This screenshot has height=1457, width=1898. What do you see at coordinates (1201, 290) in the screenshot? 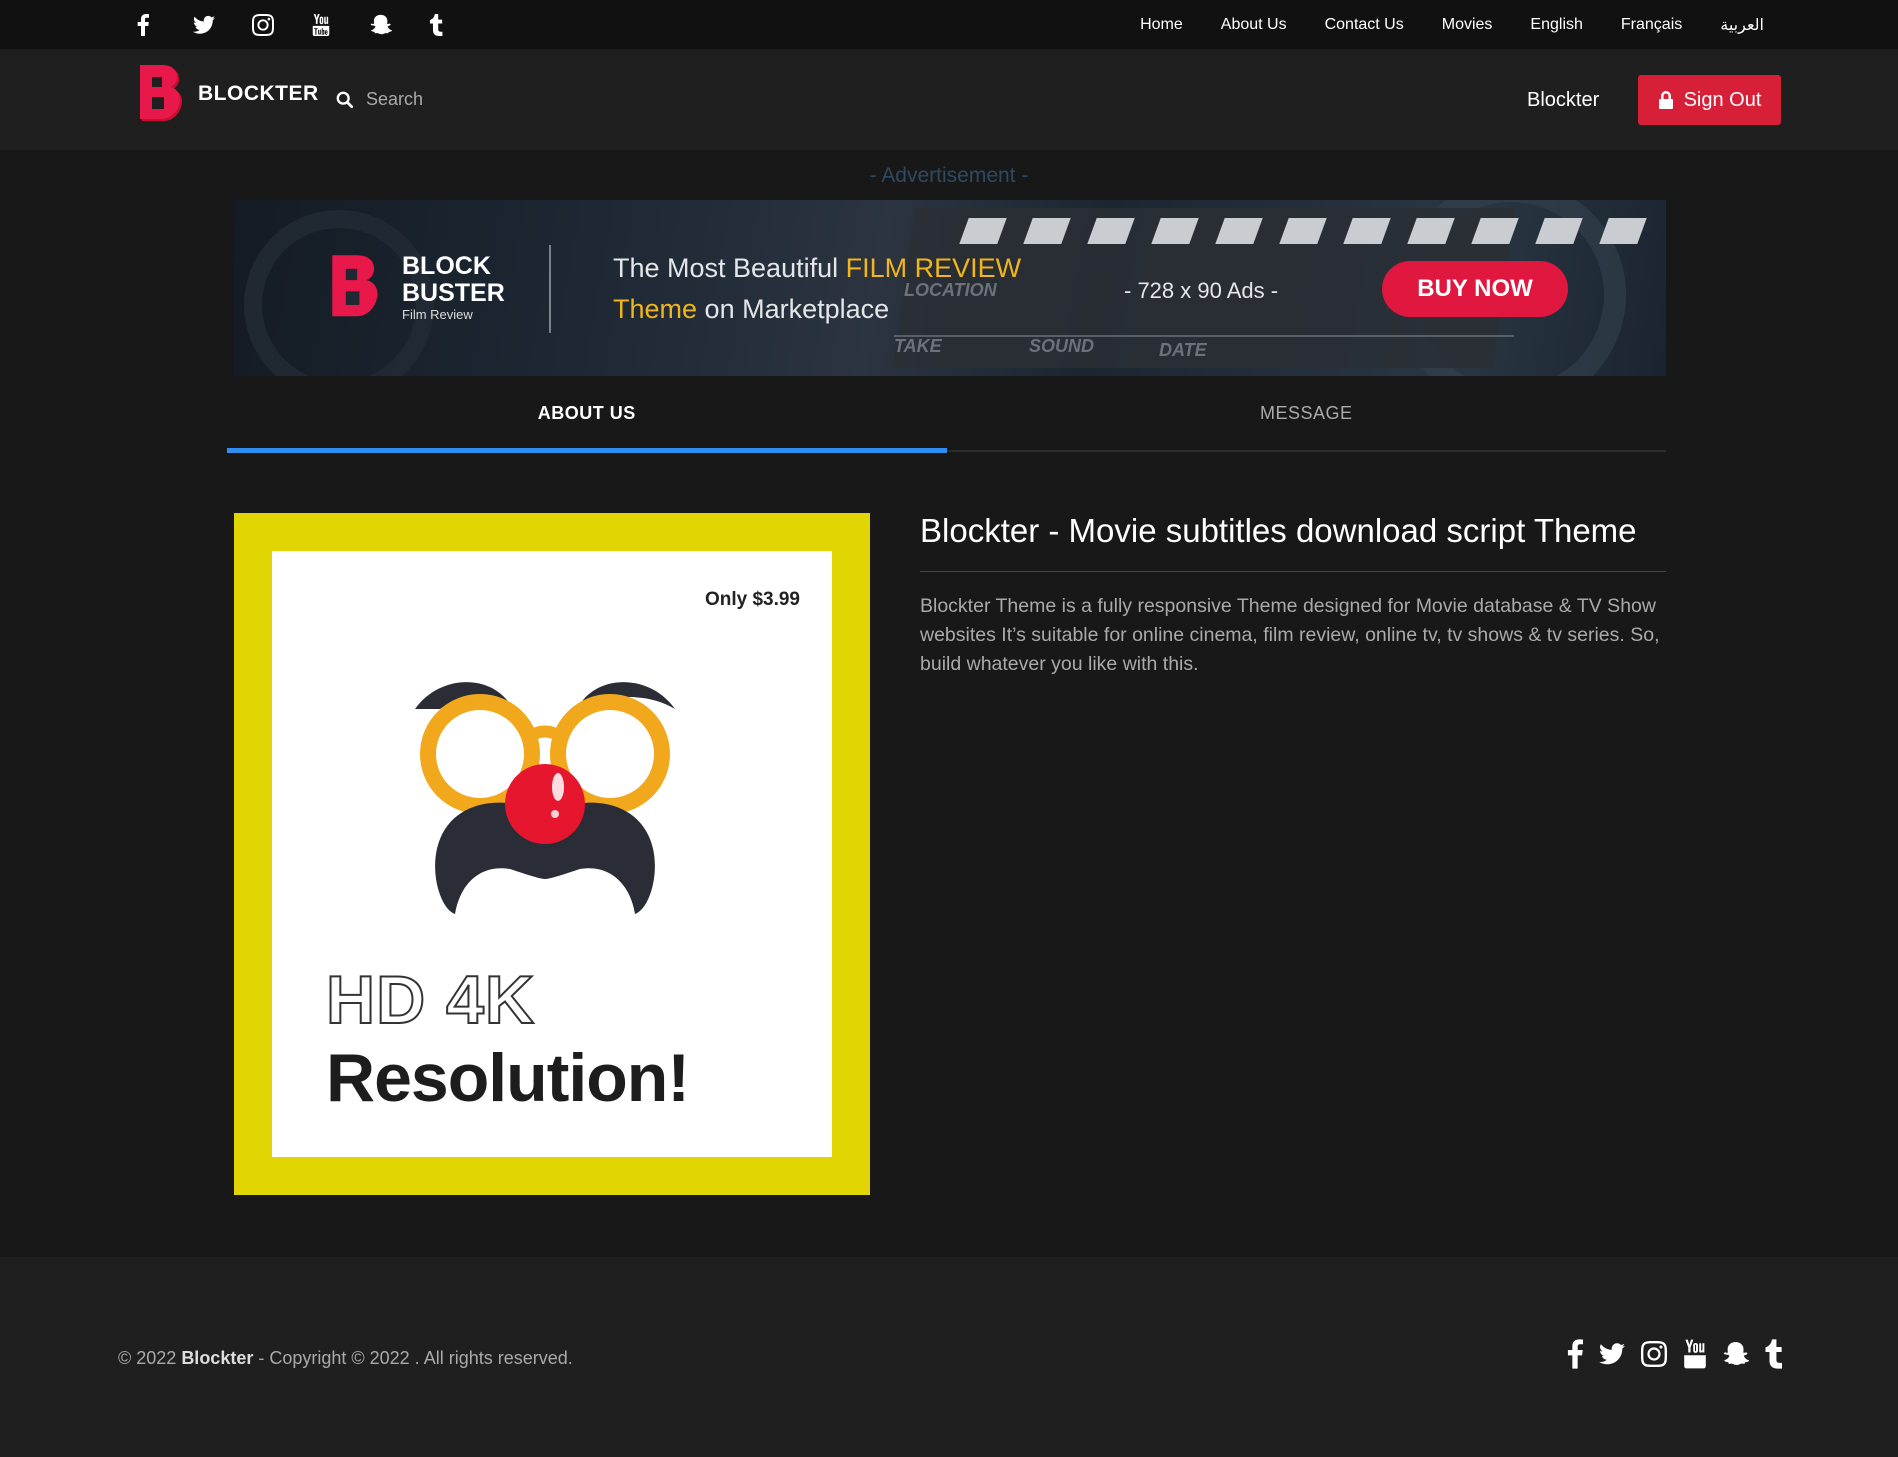
I see `ad-size-text: - 728 x 90 Ads -` at bounding box center [1201, 290].